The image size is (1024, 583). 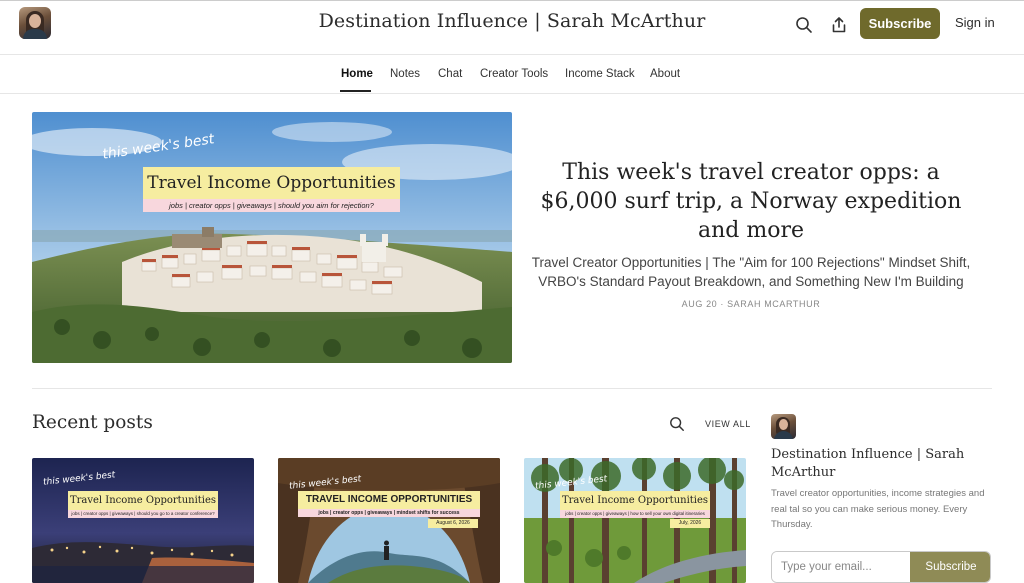 What do you see at coordinates (975, 22) in the screenshot?
I see `signin-link: Sign in` at bounding box center [975, 22].